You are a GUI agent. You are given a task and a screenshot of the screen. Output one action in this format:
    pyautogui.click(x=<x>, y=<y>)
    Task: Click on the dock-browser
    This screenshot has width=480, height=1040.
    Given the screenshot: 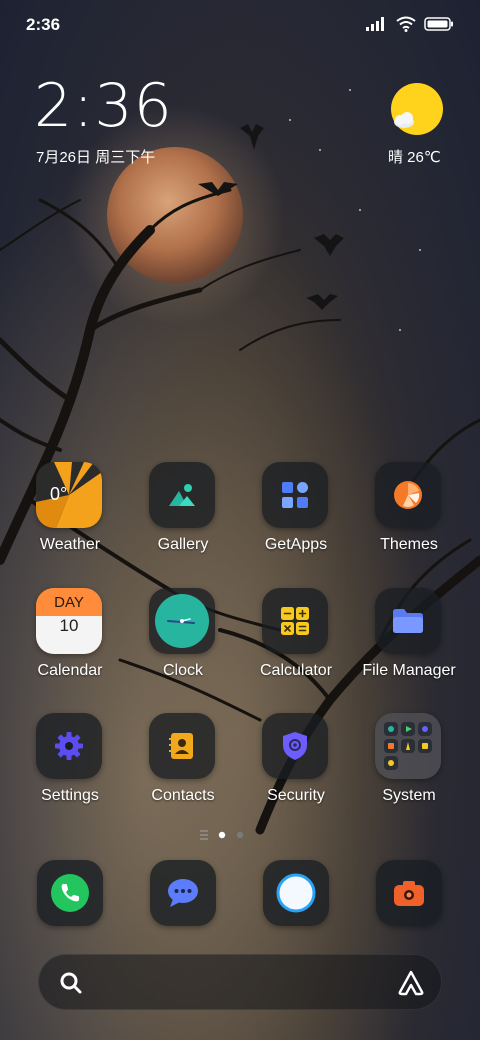 What is the action you would take?
    pyautogui.click(x=296, y=893)
    